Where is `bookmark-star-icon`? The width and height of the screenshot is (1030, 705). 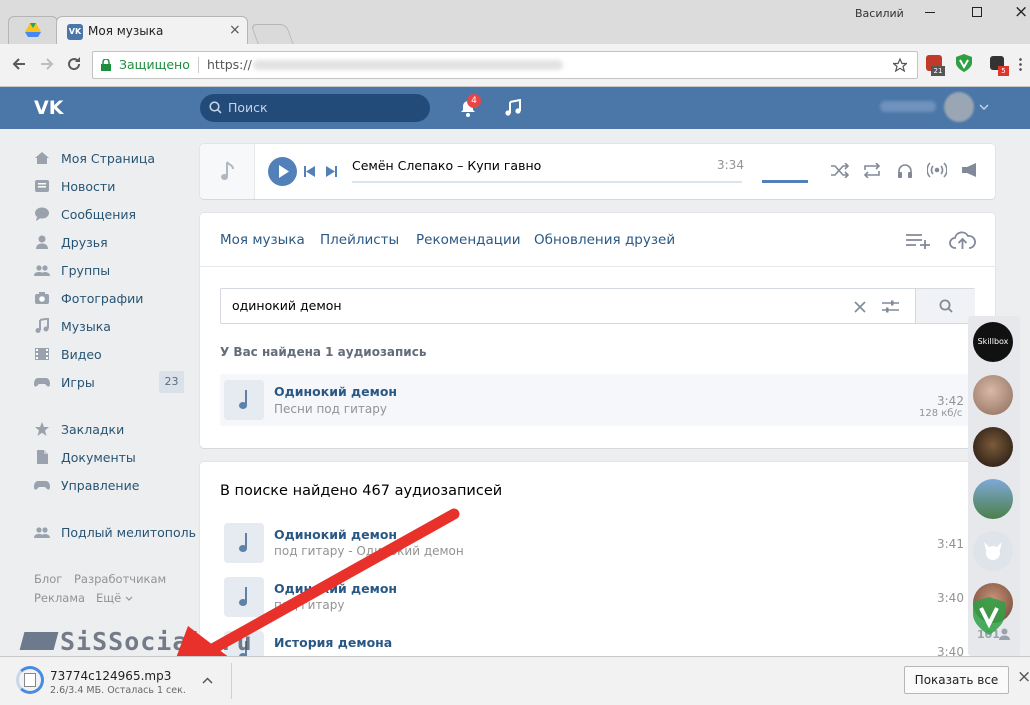
bookmark-star-icon is located at coordinates (900, 65).